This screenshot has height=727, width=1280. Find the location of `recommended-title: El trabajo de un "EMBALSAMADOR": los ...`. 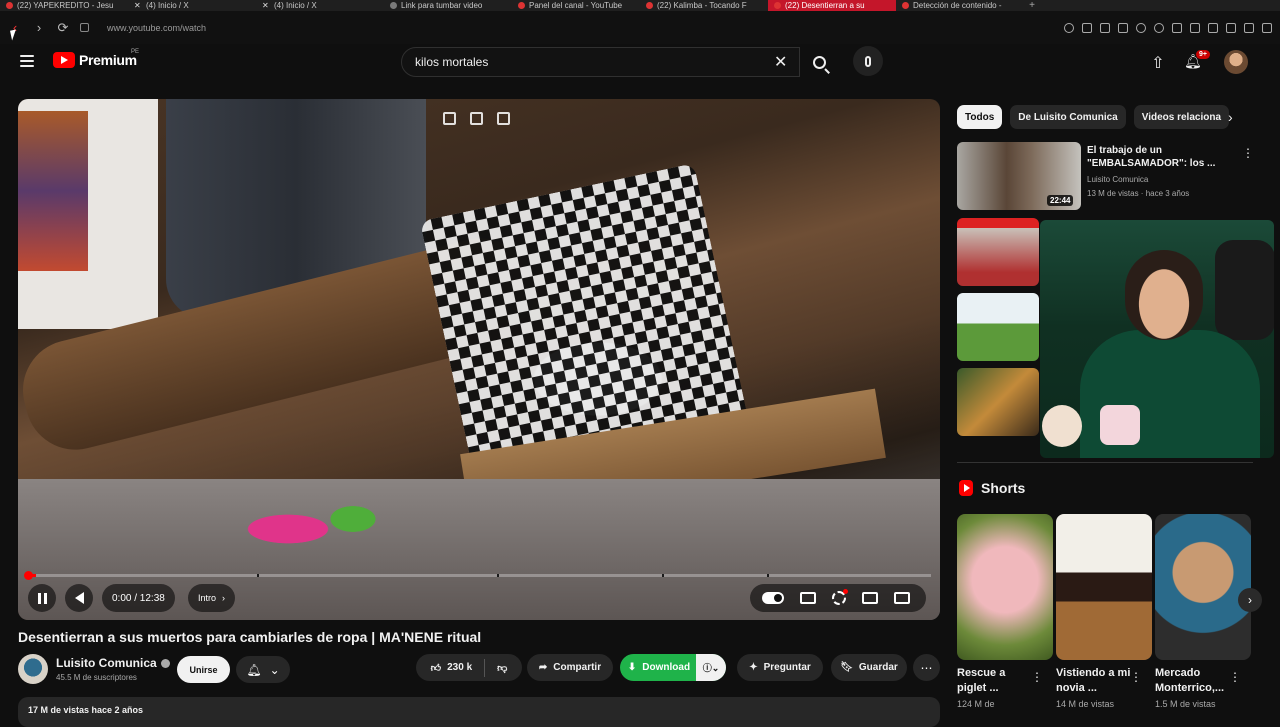

recommended-title: El trabajo de un "EMBALSAMADOR": los ... is located at coordinates (1162, 157).